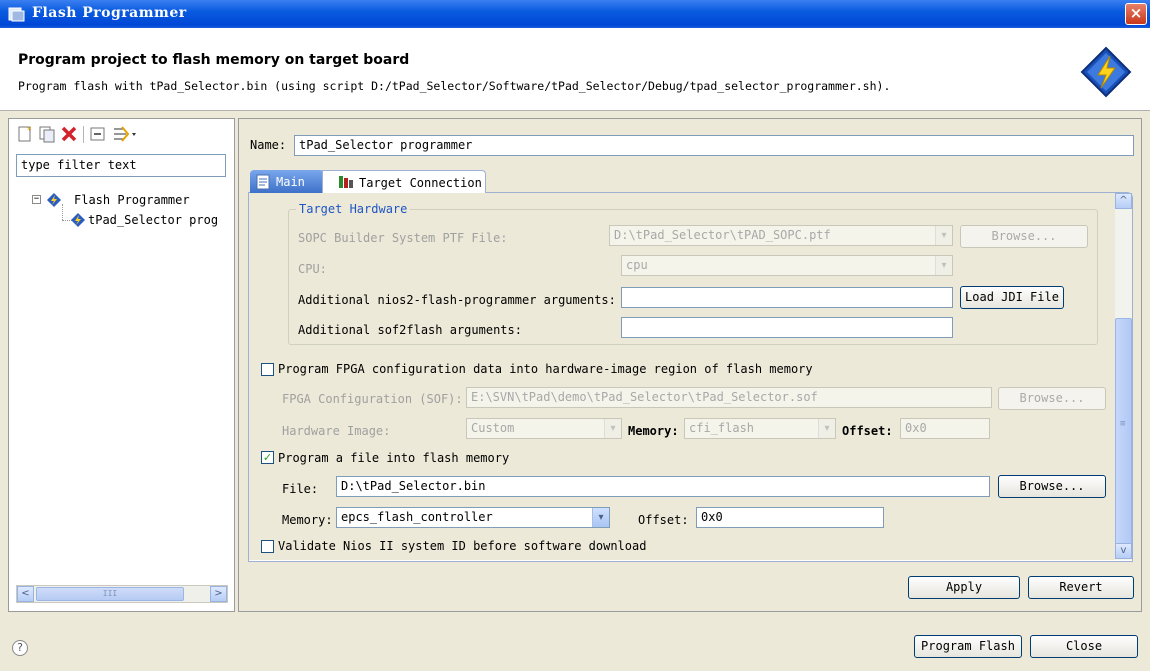 This screenshot has height=671, width=1150. Describe the element at coordinates (121, 165) in the screenshot. I see `filter-input: type filter text` at that location.